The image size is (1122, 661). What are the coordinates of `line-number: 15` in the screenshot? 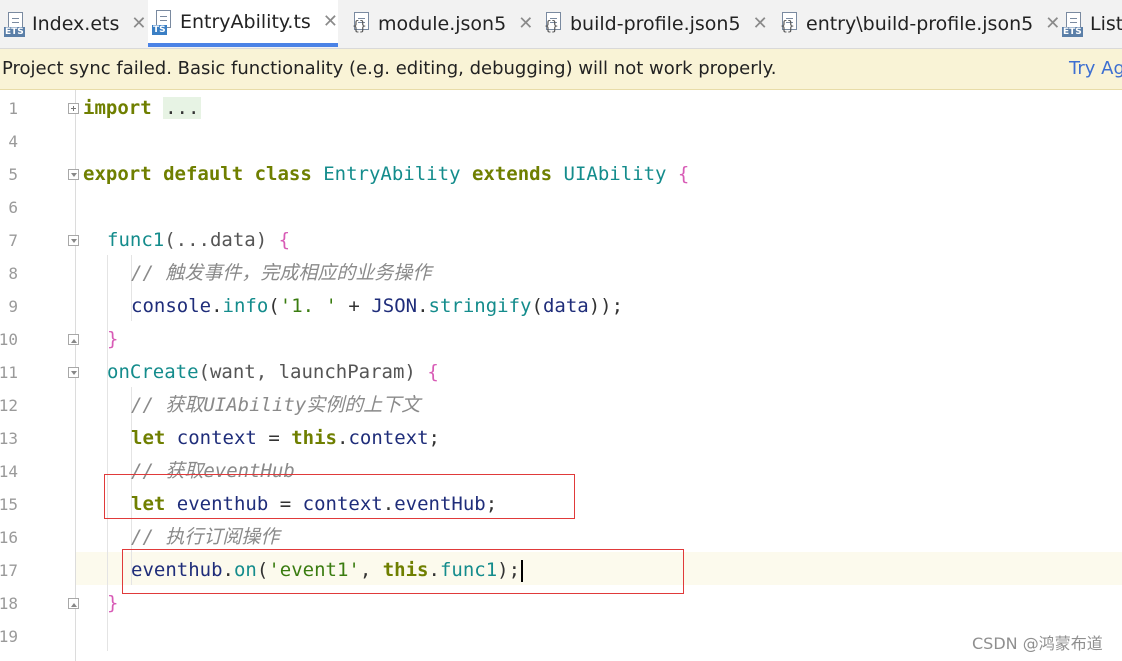 It's located at (9, 504).